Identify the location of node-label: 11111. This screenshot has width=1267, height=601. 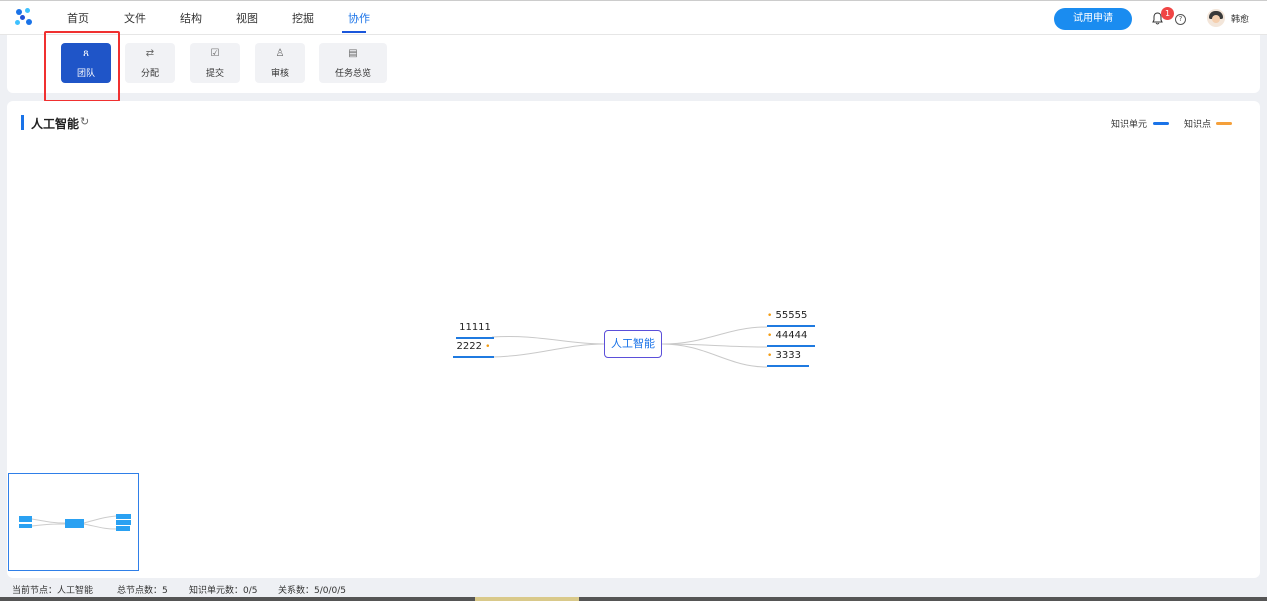
(475, 327).